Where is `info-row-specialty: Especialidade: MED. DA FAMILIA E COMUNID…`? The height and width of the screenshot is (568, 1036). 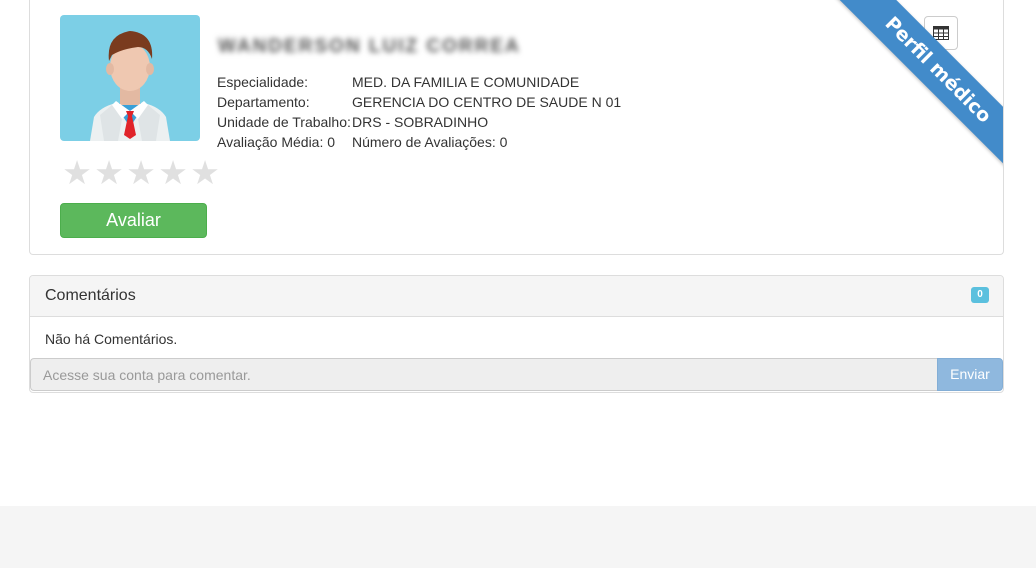 info-row-specialty: Especialidade: MED. DA FAMILIA E COMUNID… is located at coordinates (419, 82).